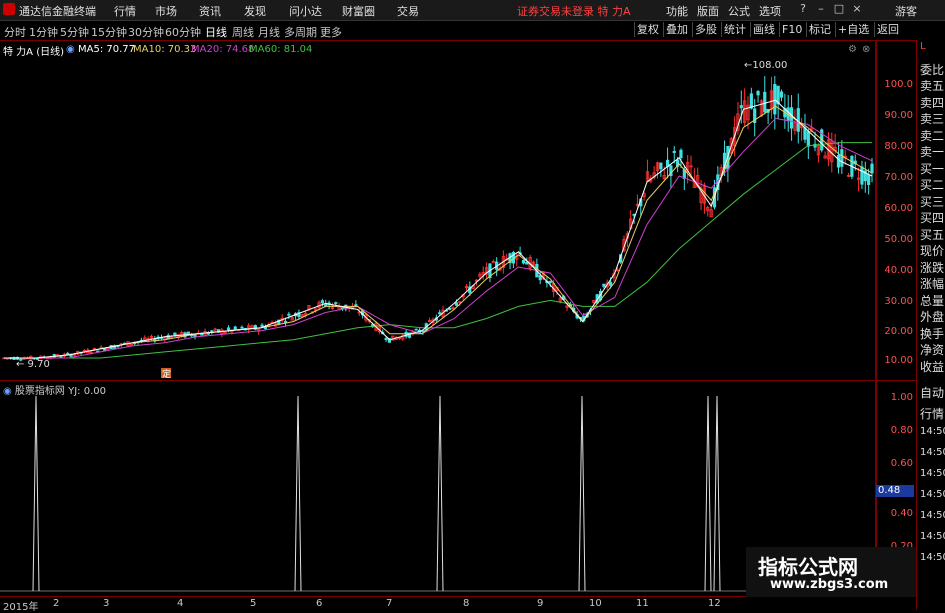  What do you see at coordinates (901, 397) in the screenshot?
I see `indicator-tick: 1.00` at bounding box center [901, 397].